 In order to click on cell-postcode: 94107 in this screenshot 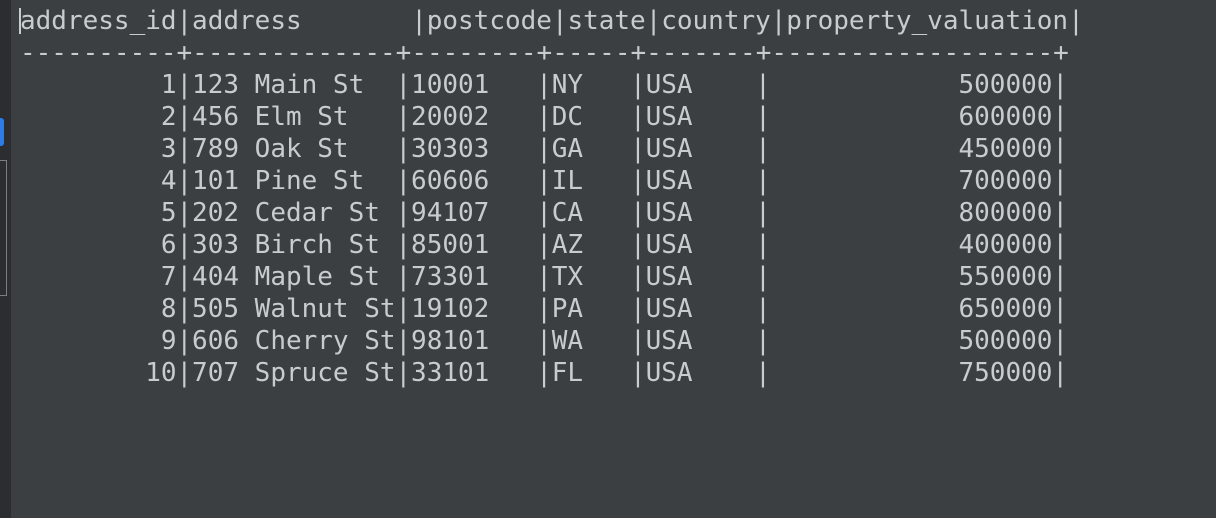, I will do `click(474, 213)`.